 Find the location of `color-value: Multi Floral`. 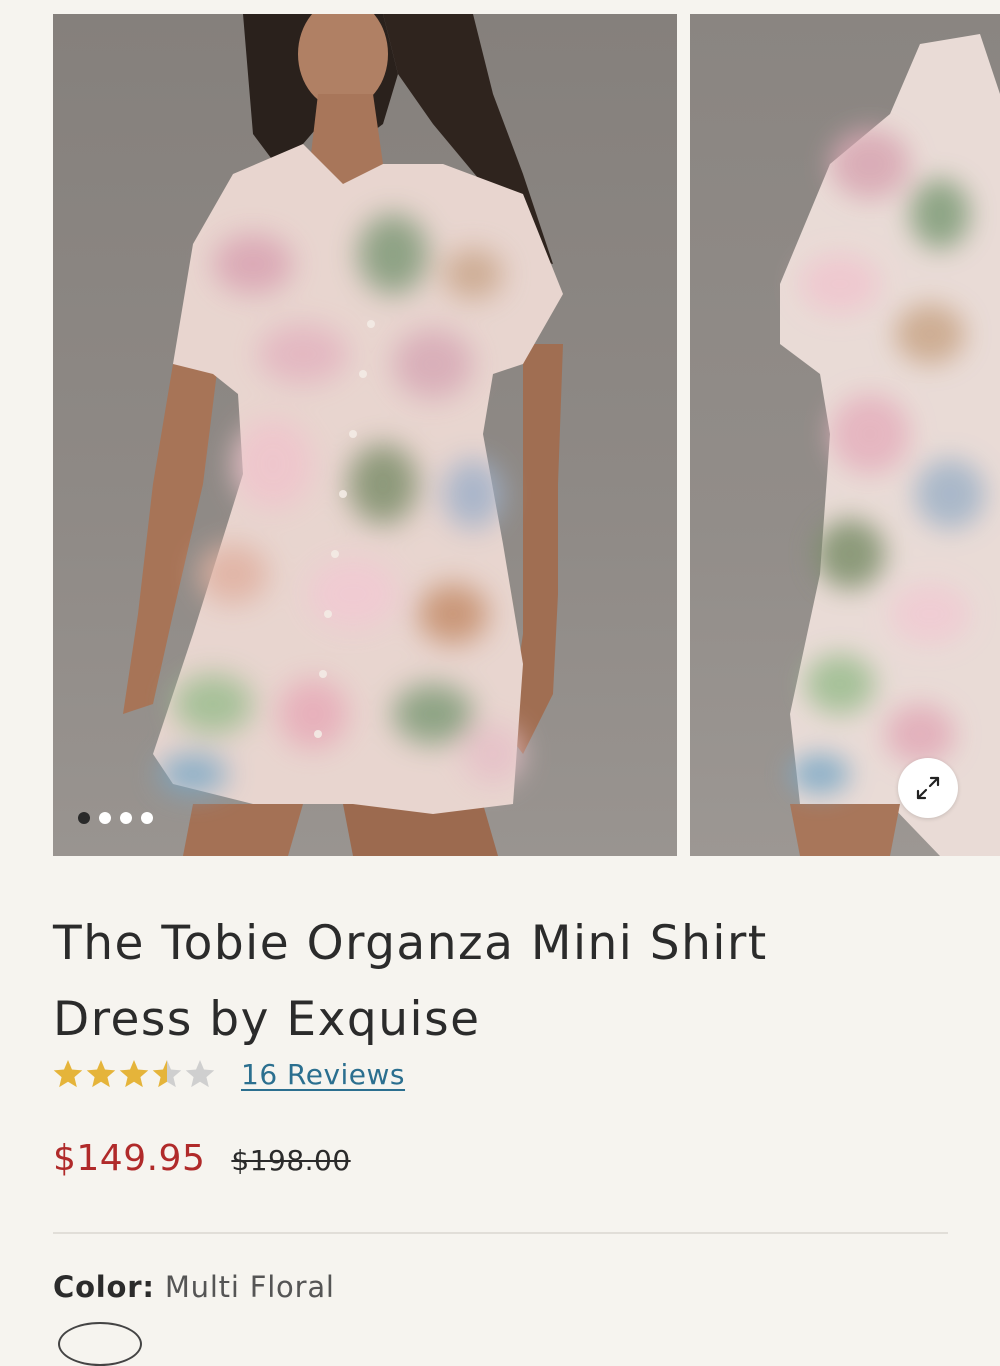

color-value: Multi Floral is located at coordinates (249, 1287).